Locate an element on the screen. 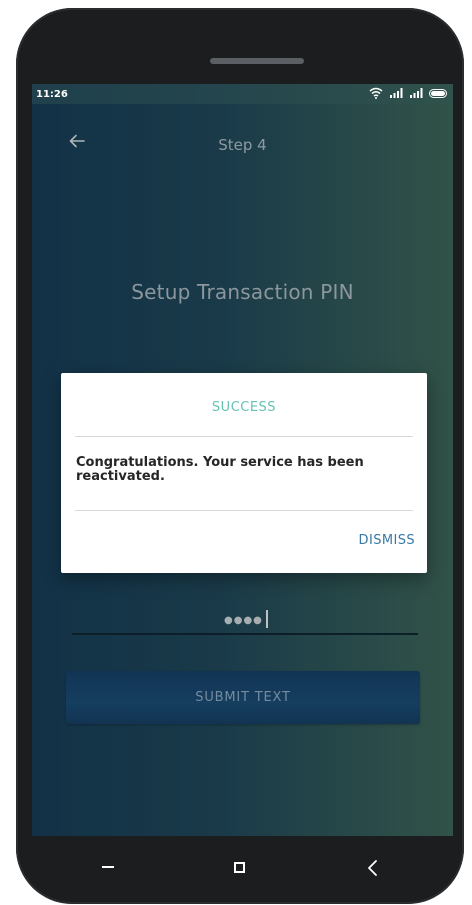  system-nav-bar is located at coordinates (242, 866).